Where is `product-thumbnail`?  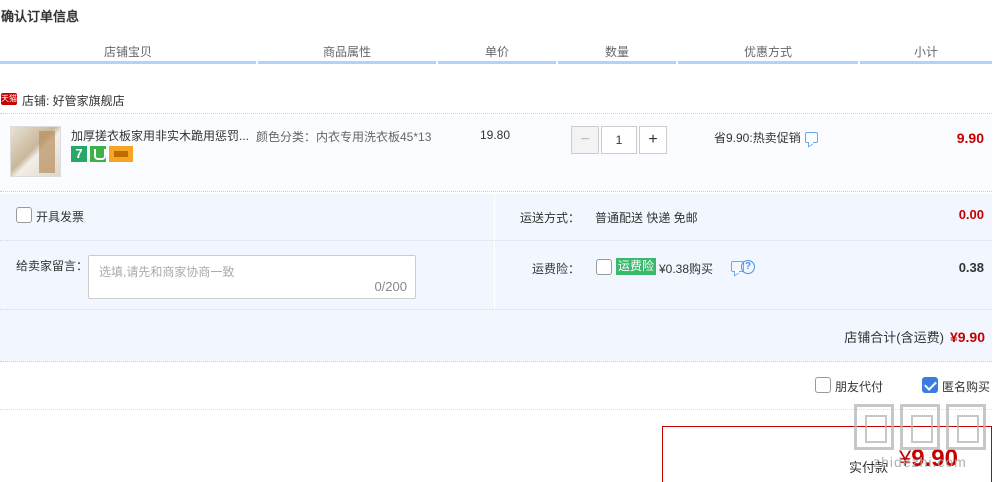 product-thumbnail is located at coordinates (35, 151).